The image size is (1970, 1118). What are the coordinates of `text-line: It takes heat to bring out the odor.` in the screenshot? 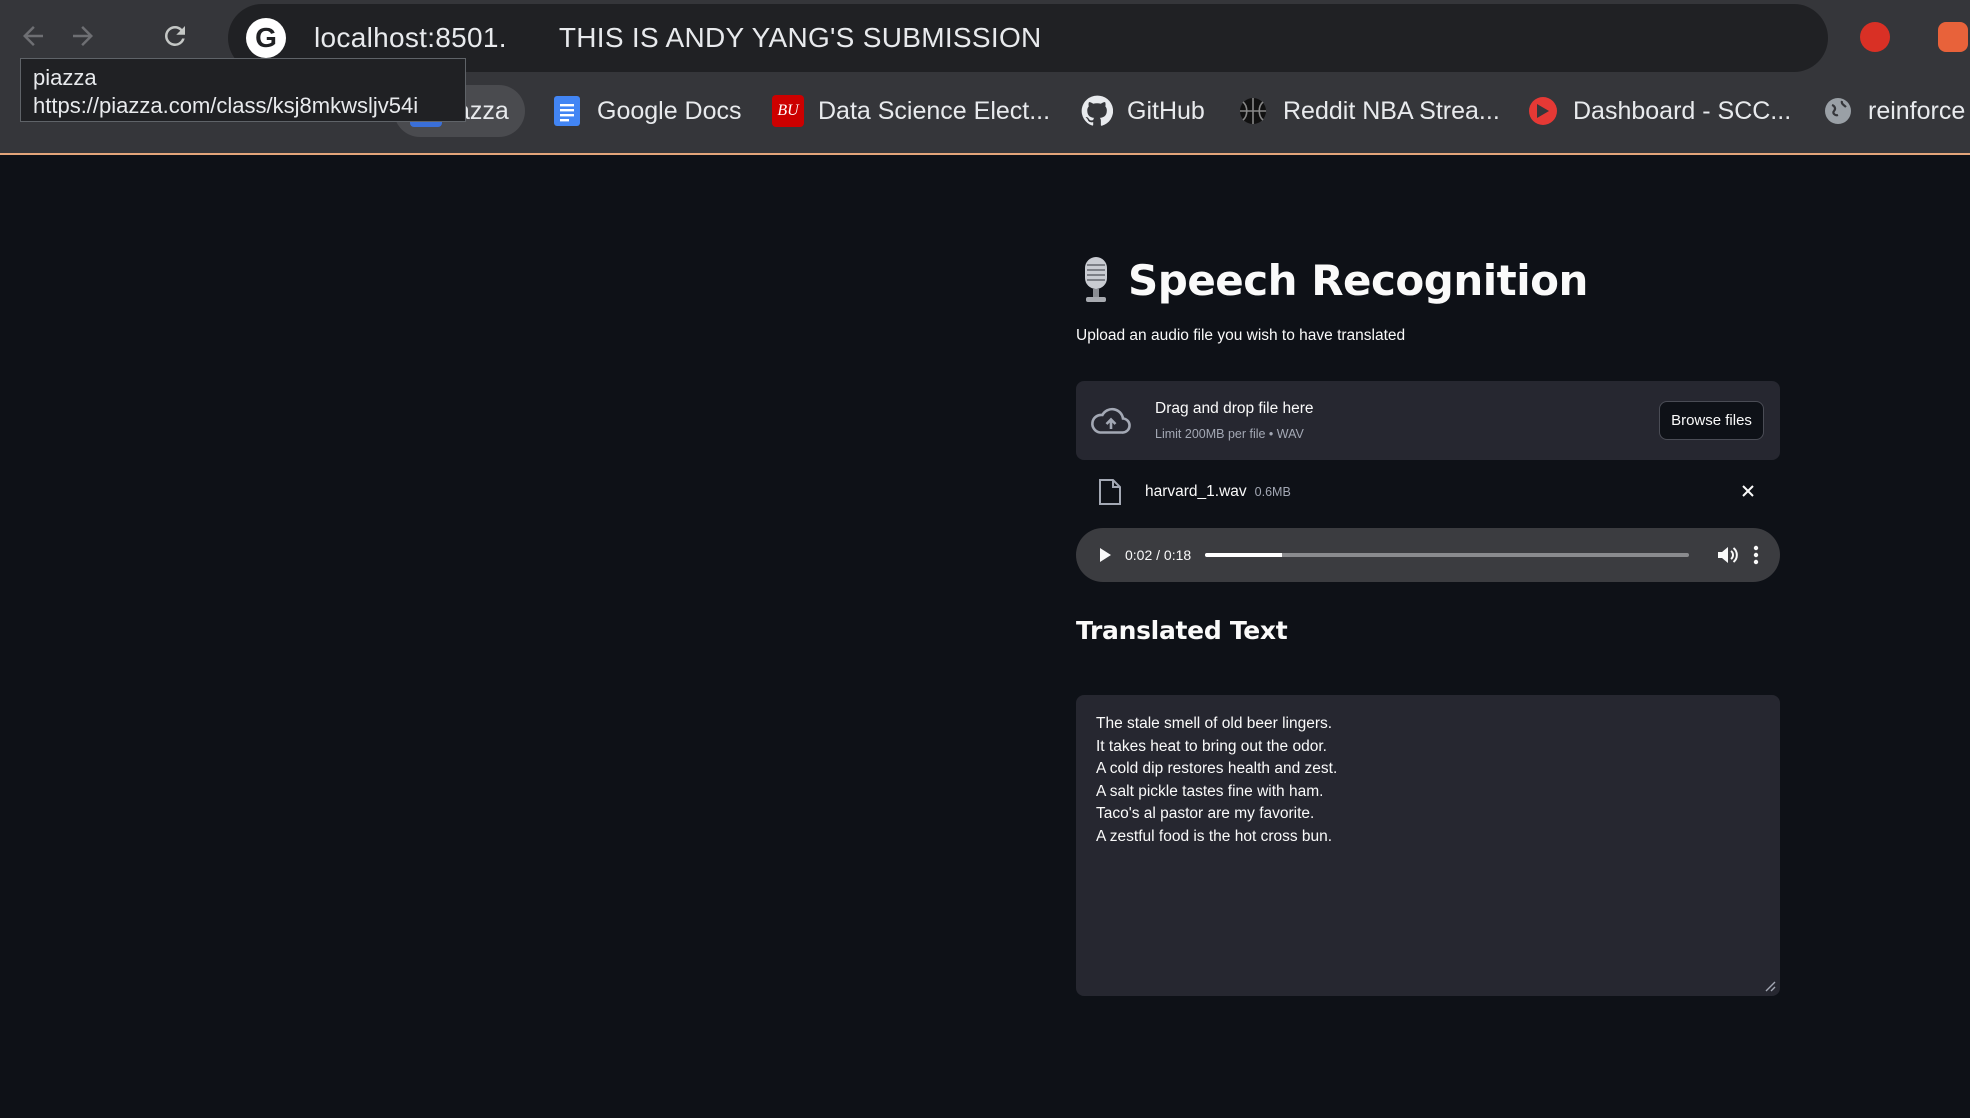 It's located at (1211, 746).